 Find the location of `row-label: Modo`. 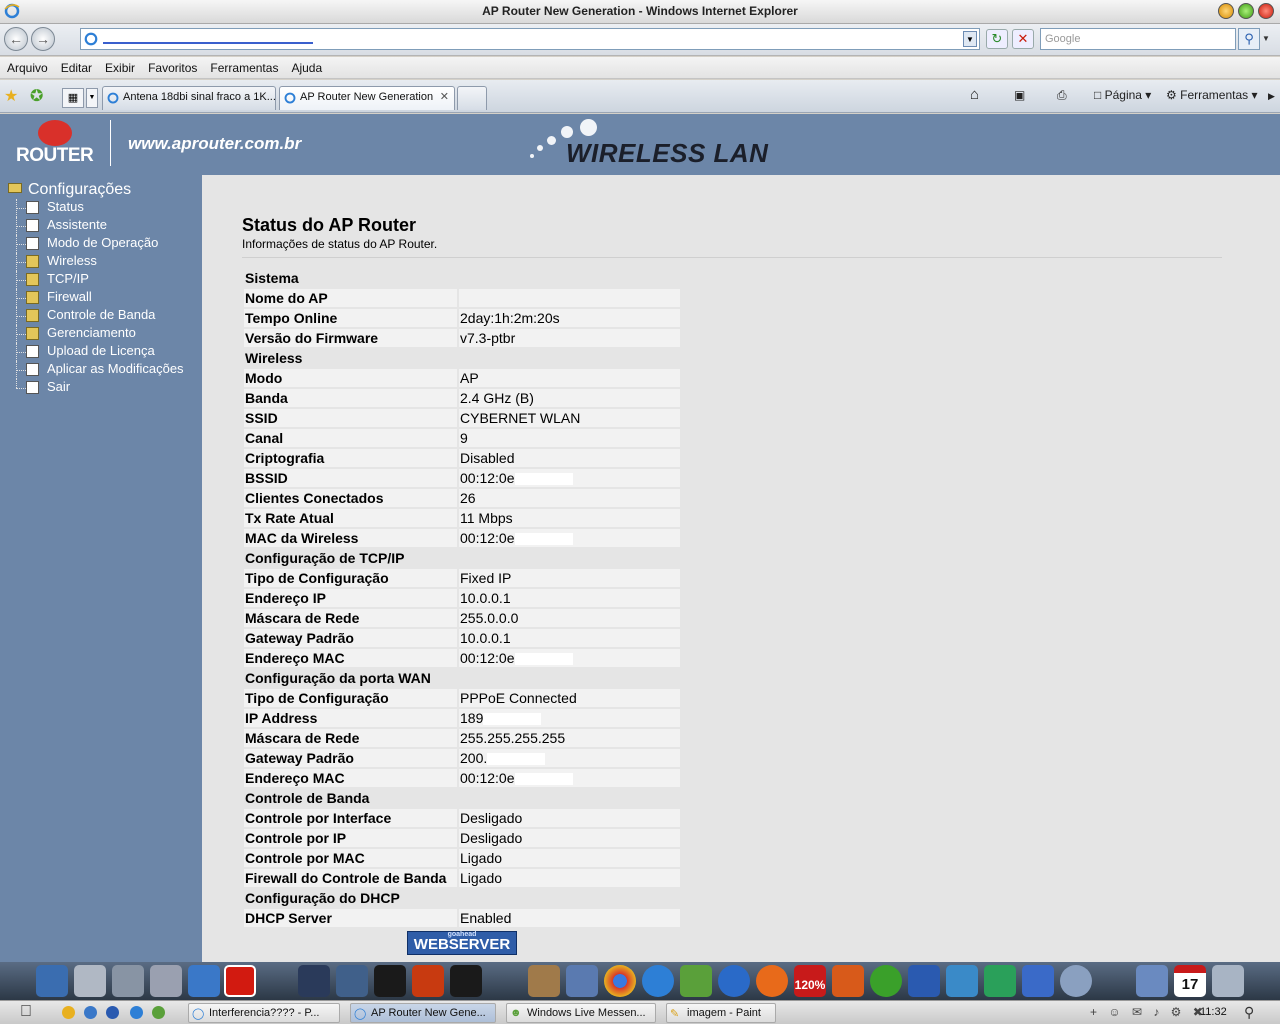

row-label: Modo is located at coordinates (350, 378).